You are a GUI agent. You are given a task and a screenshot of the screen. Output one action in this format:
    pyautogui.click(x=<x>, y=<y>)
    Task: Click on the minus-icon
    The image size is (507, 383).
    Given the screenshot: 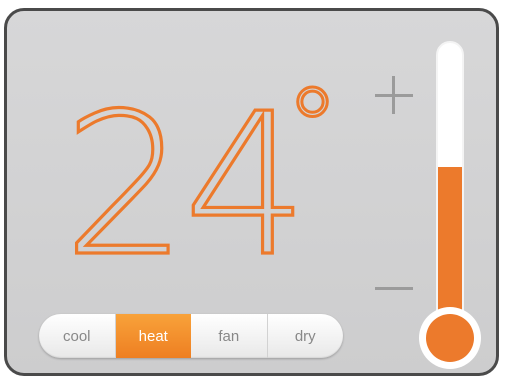 What is the action you would take?
    pyautogui.click(x=394, y=289)
    